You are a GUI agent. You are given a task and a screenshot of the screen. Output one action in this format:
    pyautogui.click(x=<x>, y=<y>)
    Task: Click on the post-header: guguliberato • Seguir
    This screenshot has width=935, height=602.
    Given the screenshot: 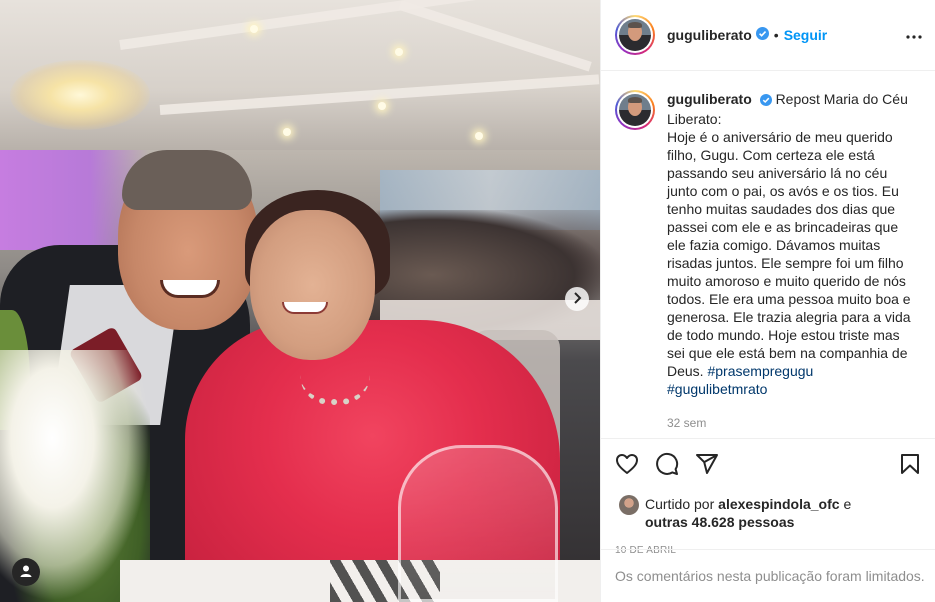 What is the action you would take?
    pyautogui.click(x=768, y=35)
    